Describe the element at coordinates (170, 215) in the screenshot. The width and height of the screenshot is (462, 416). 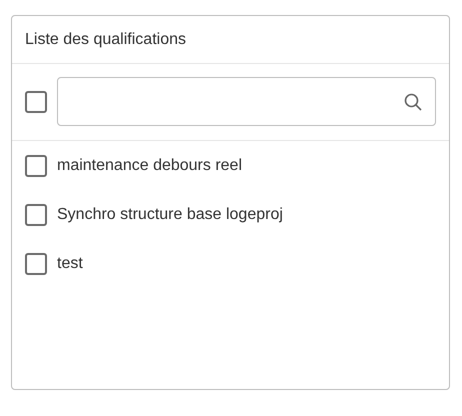
I see `item-label: Synchro structure base logeproj` at that location.